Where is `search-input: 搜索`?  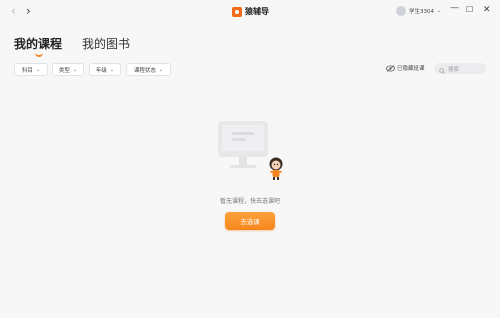 search-input: 搜索 is located at coordinates (460, 68).